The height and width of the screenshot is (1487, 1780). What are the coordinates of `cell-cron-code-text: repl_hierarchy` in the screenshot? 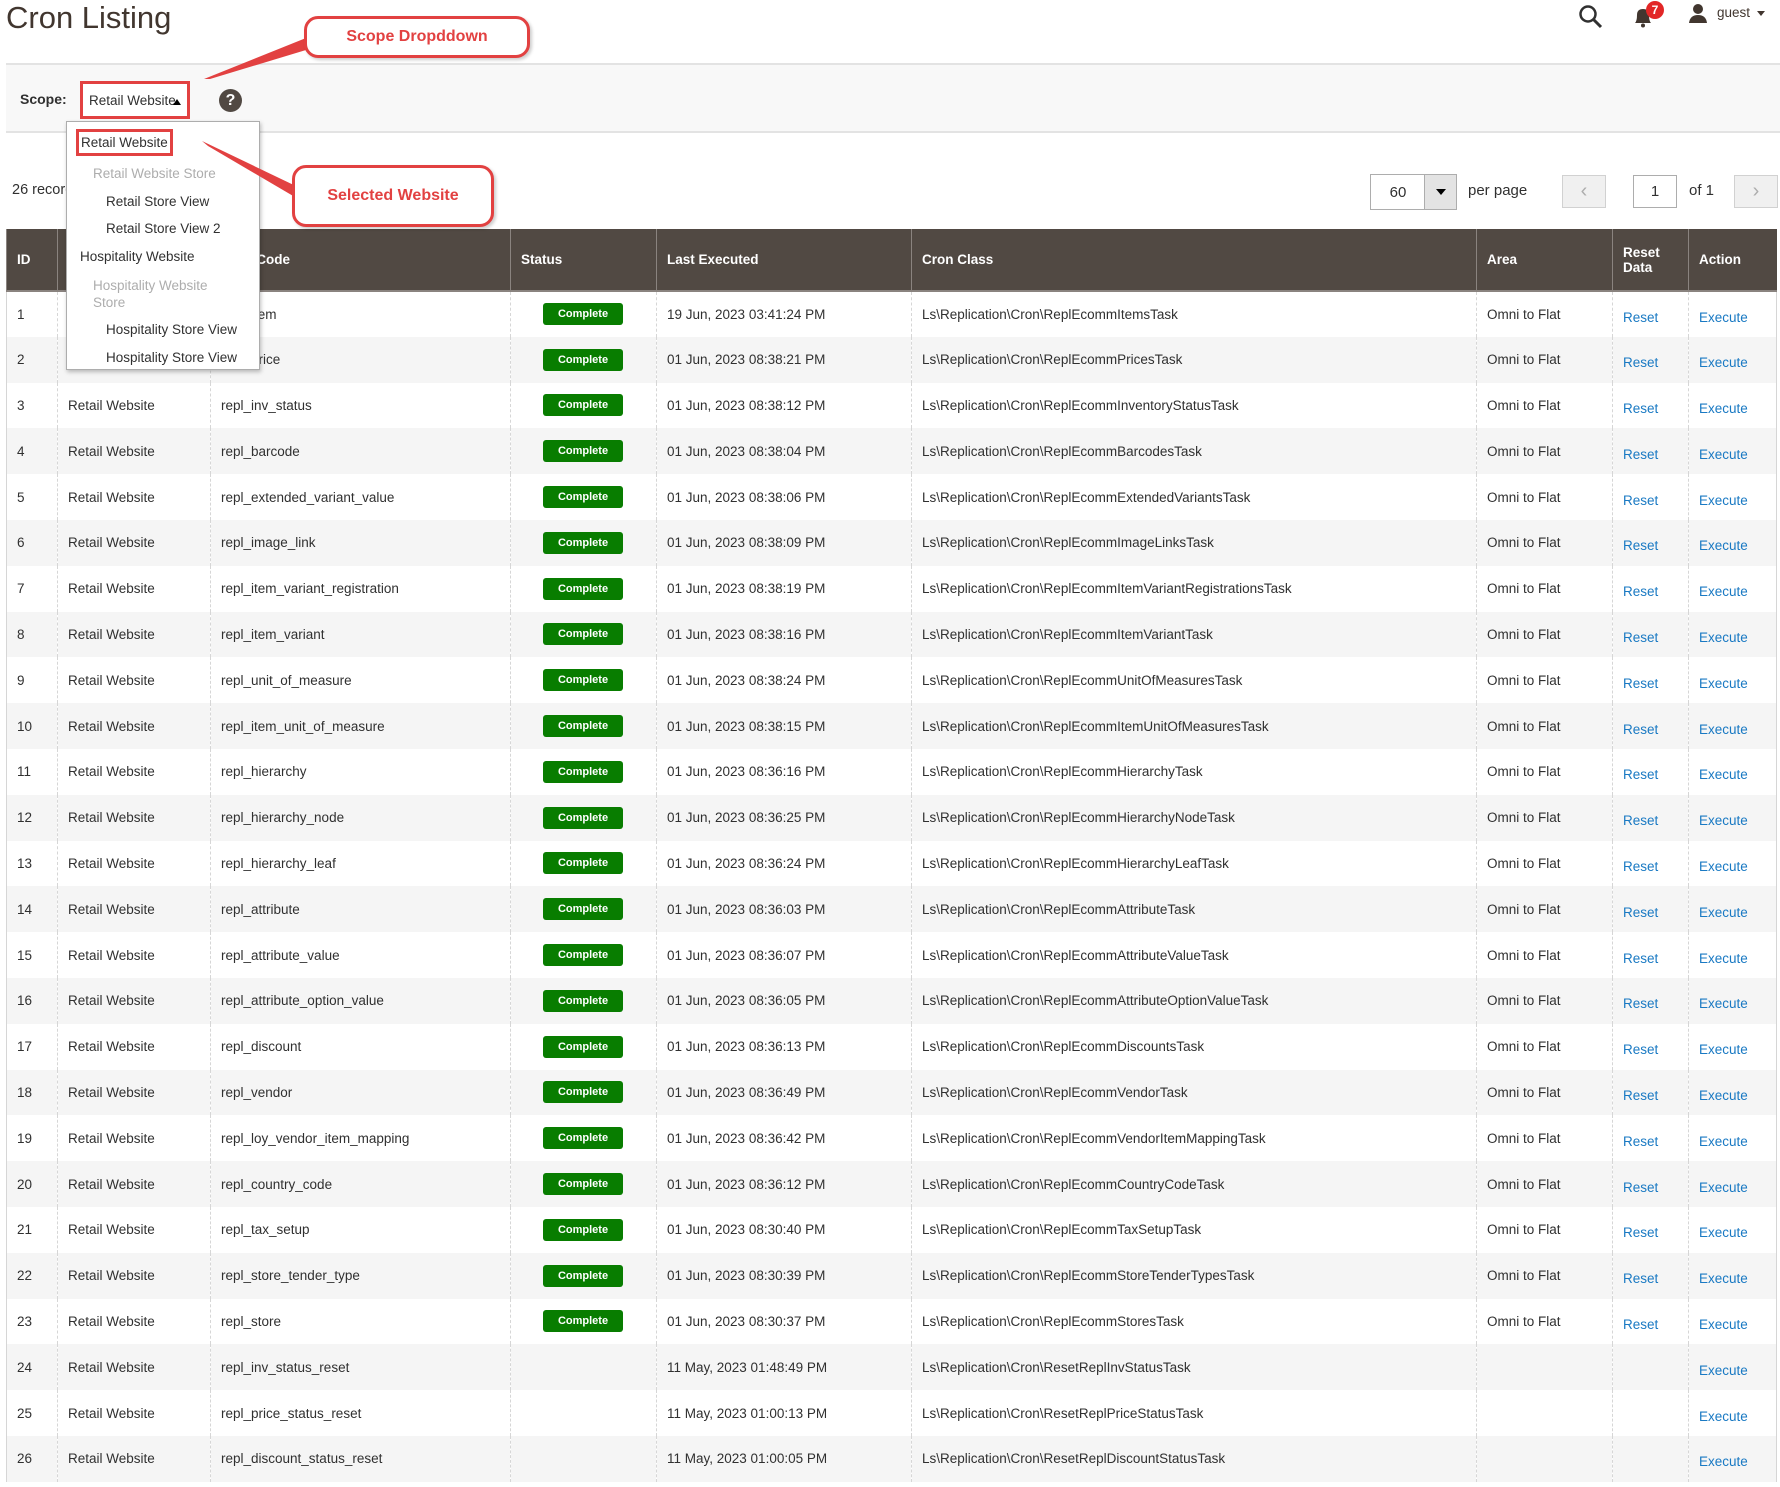 It's located at (264, 772).